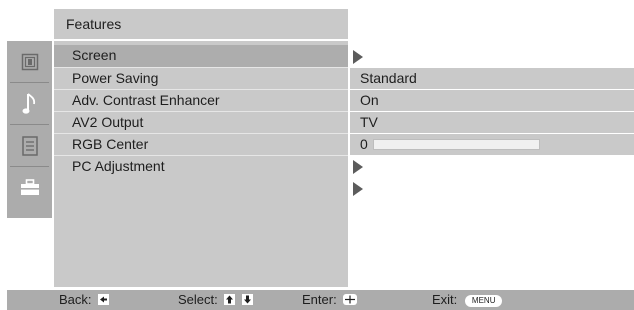 The width and height of the screenshot is (634, 310). What do you see at coordinates (201, 78) in the screenshot?
I see `menu-item-power-saving: Power Saving` at bounding box center [201, 78].